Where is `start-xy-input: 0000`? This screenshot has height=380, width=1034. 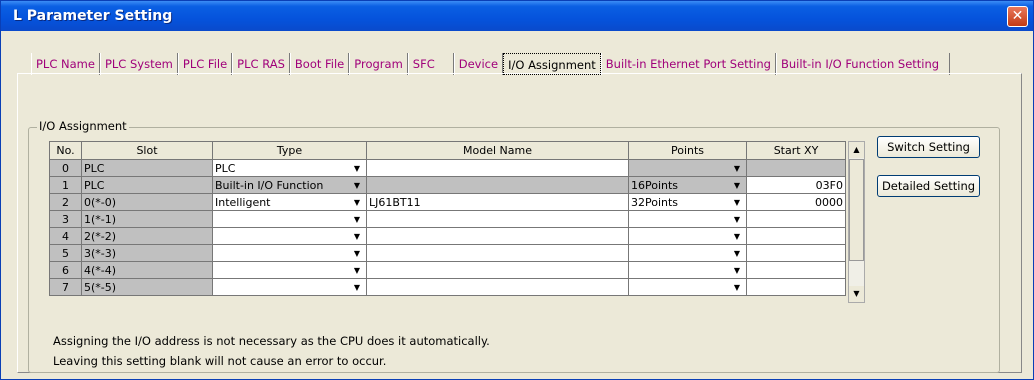 start-xy-input: 0000 is located at coordinates (796, 202).